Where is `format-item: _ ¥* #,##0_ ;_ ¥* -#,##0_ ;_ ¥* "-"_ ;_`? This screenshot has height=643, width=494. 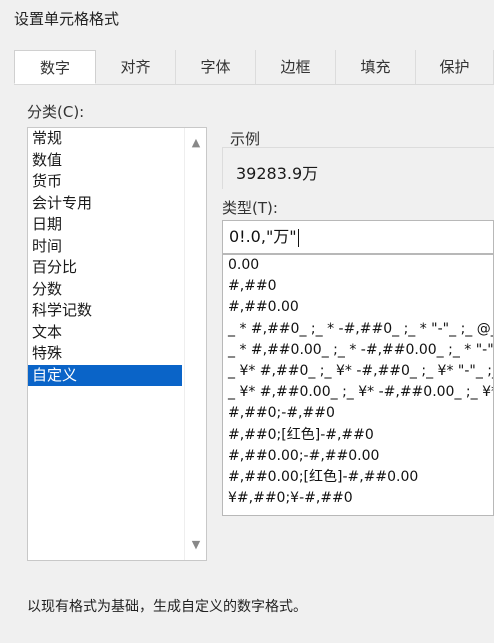 format-item: _ ¥* #,##0_ ;_ ¥* -#,##0_ ;_ ¥* "-"_ ;_ is located at coordinates (358, 371).